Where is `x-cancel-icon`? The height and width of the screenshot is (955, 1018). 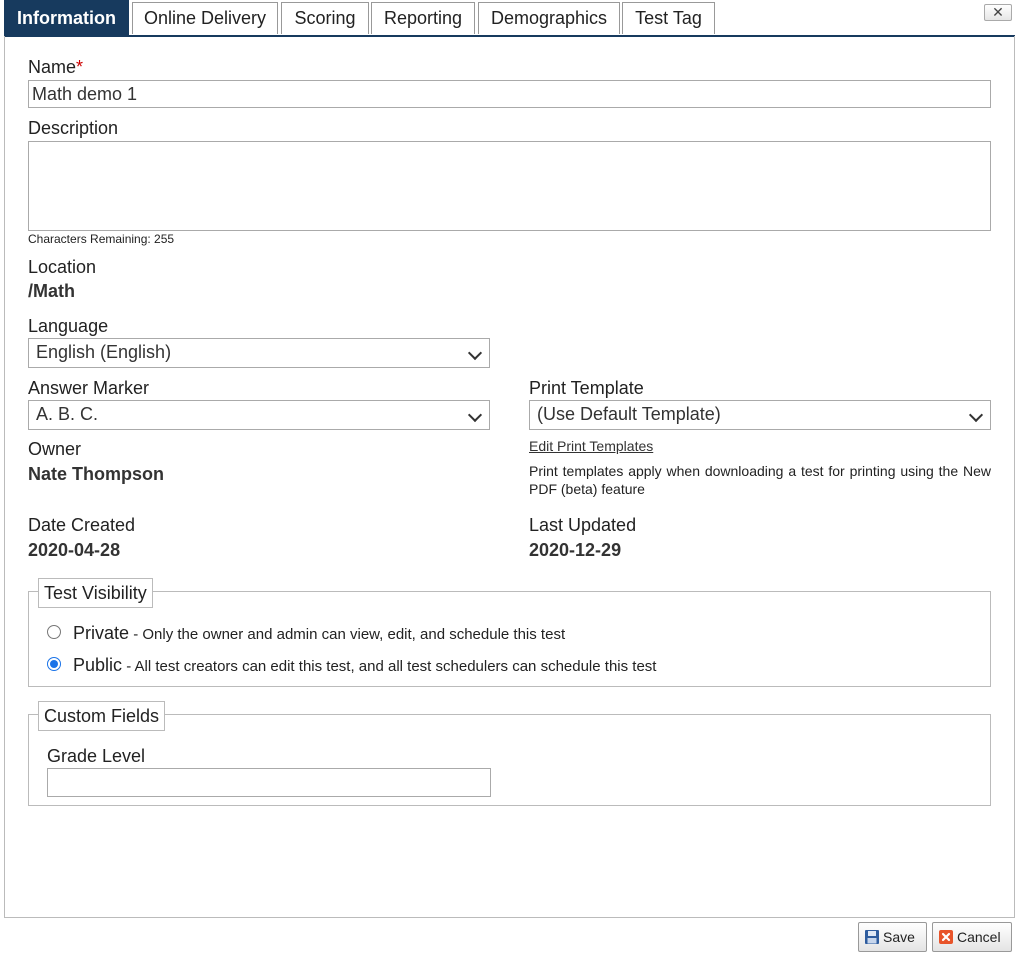
x-cancel-icon is located at coordinates (946, 937).